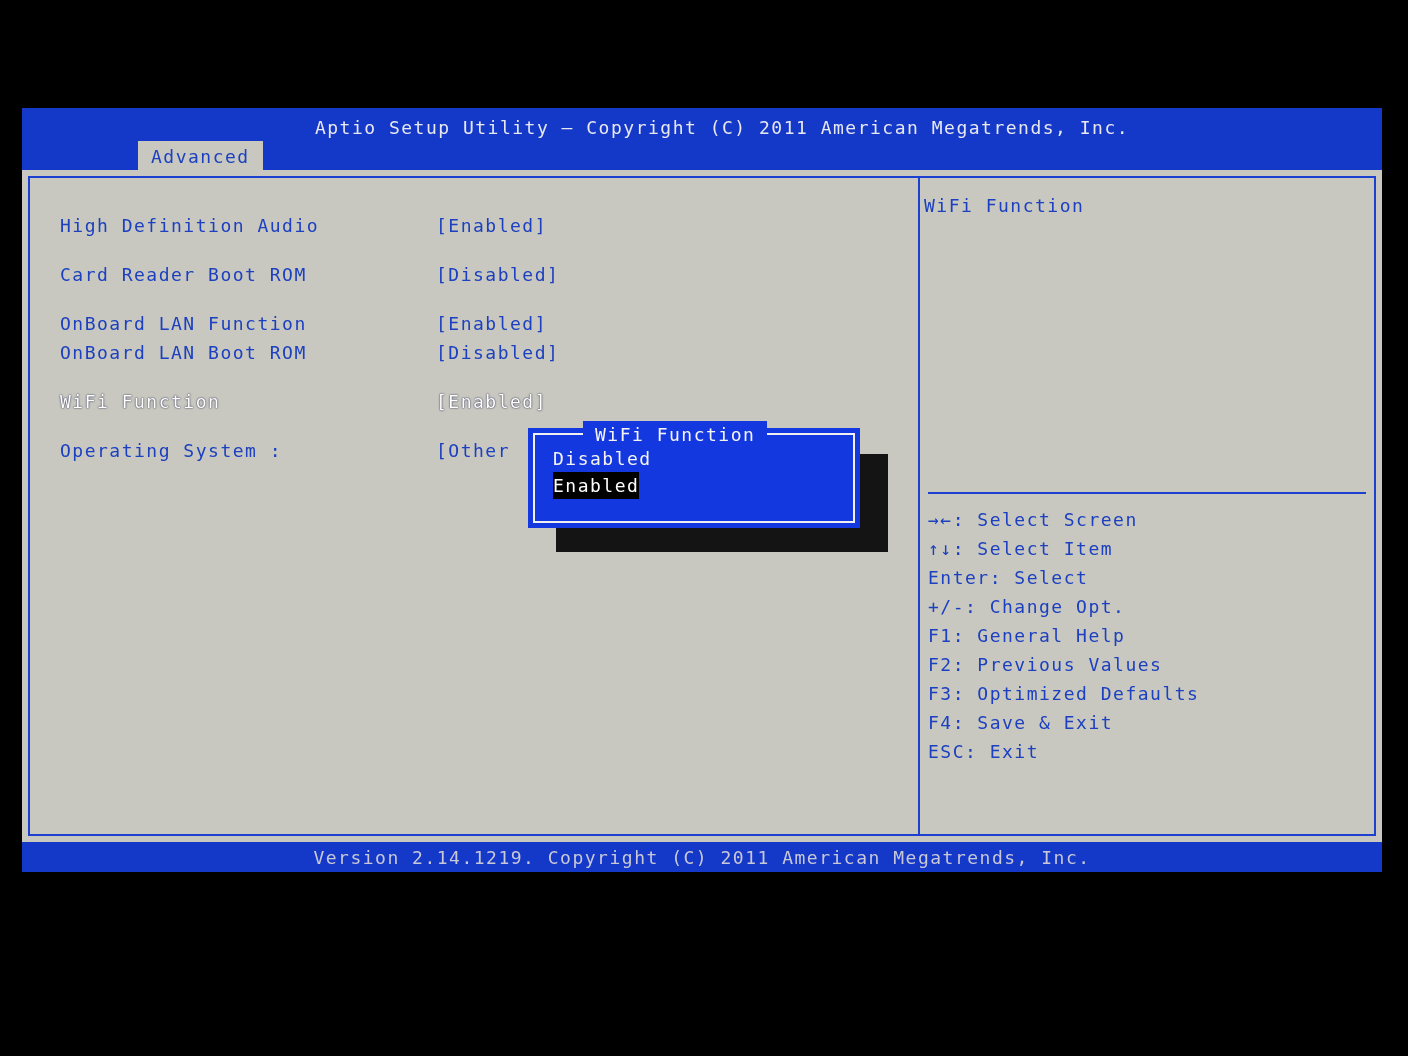 This screenshot has height=1056, width=1408. Describe the element at coordinates (248, 274) in the screenshot. I see `setting-label: Card Reader Boot ROM` at that location.